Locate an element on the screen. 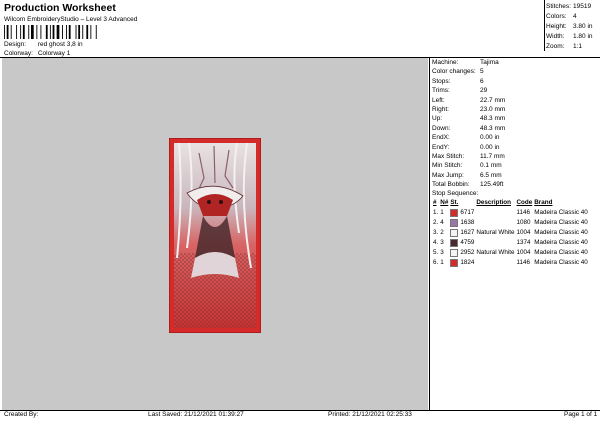  seq-stitches: 1824 is located at coordinates (462, 263).